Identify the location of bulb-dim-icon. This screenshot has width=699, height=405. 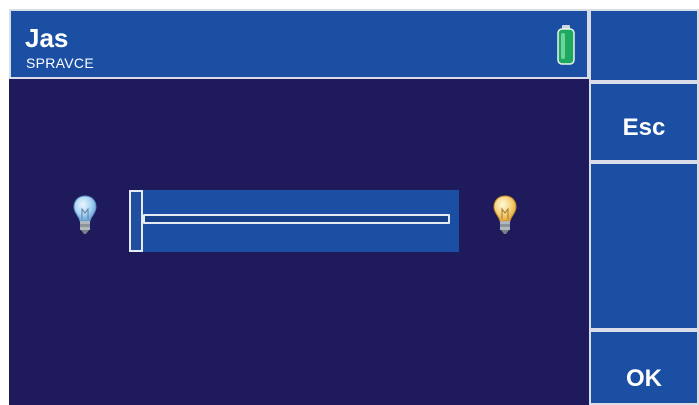
(85, 214).